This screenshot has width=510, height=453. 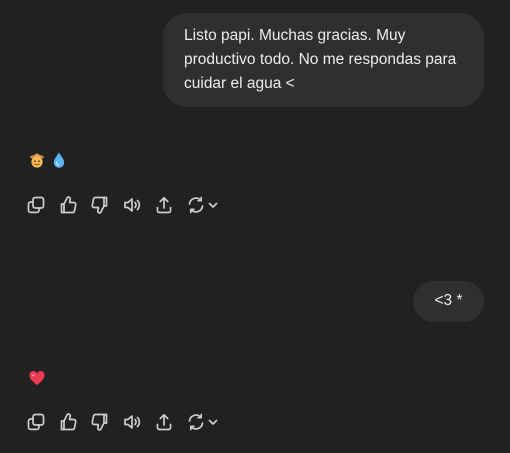 What do you see at coordinates (448, 301) in the screenshot?
I see `user-message: <3 *` at bounding box center [448, 301].